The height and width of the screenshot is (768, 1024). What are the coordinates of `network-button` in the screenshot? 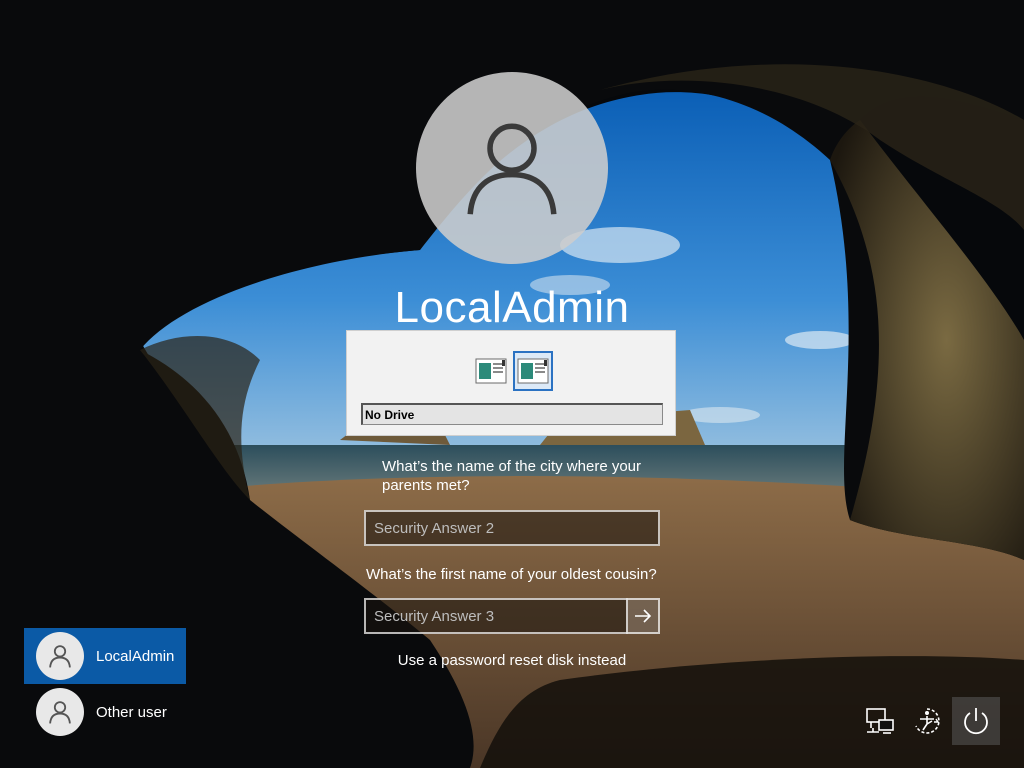 It's located at (880, 721).